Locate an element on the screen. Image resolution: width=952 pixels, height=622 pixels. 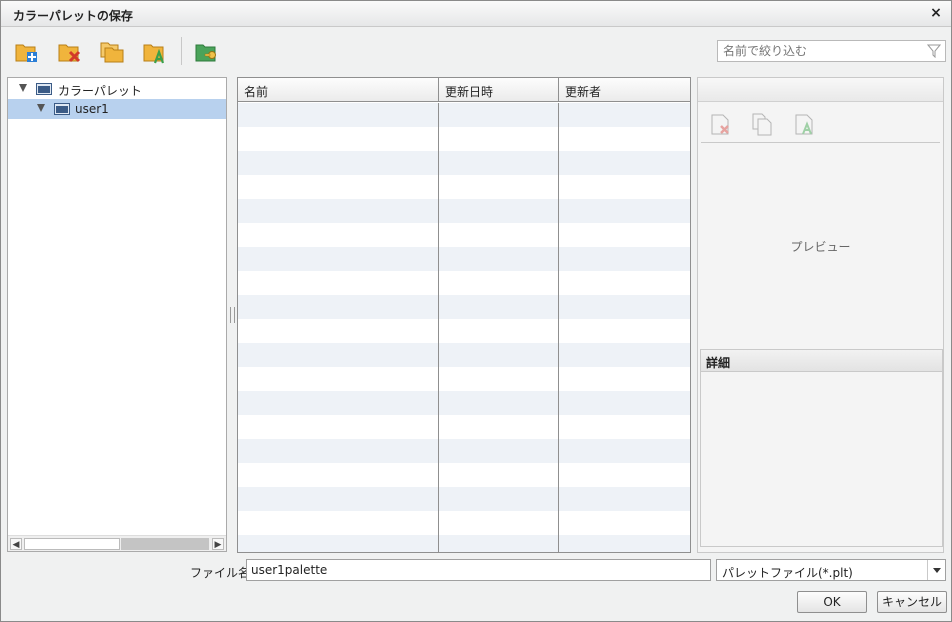
tree-item-label: カラーパレット is located at coordinates (100, 91).